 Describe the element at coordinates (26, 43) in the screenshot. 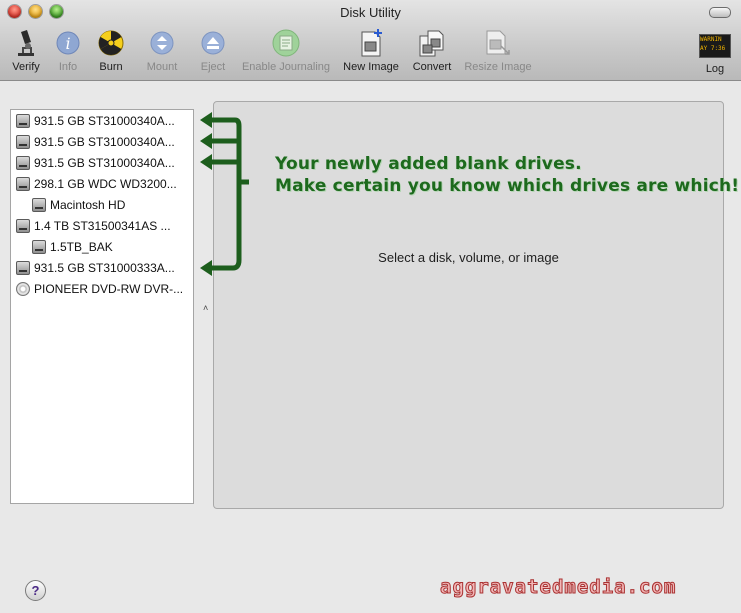

I see `microscope-icon` at that location.